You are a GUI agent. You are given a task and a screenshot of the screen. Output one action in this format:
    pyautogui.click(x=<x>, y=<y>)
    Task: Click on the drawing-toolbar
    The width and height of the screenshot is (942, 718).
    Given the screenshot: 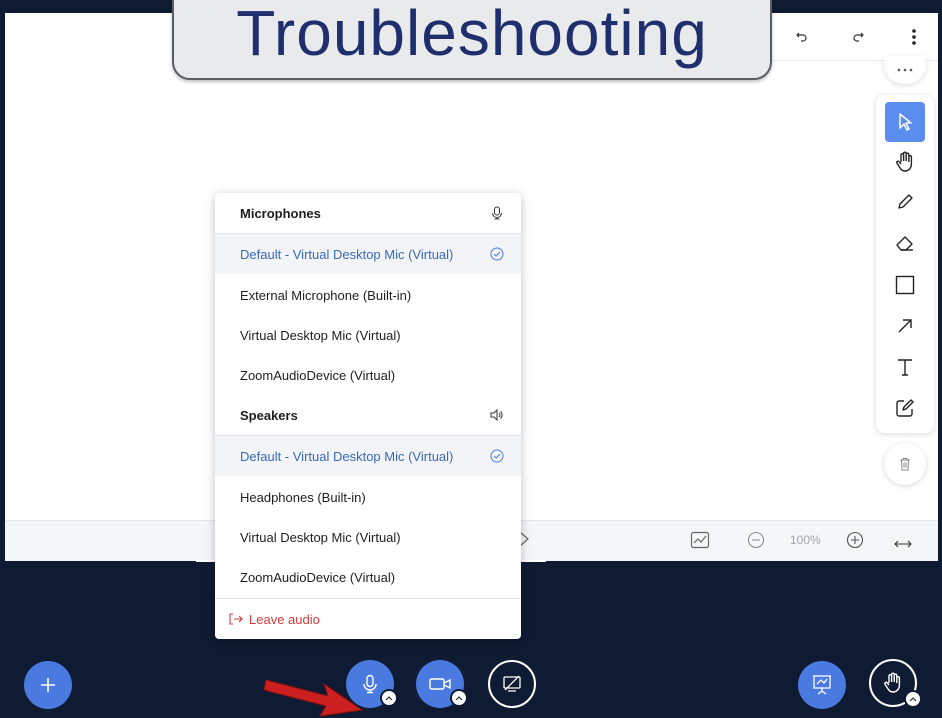 What is the action you would take?
    pyautogui.click(x=905, y=264)
    